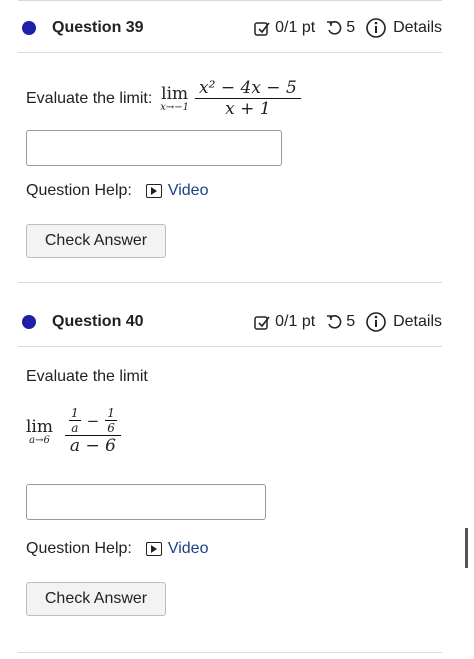 The image size is (474, 659). What do you see at coordinates (98, 321) in the screenshot?
I see `question-title: Question 40` at bounding box center [98, 321].